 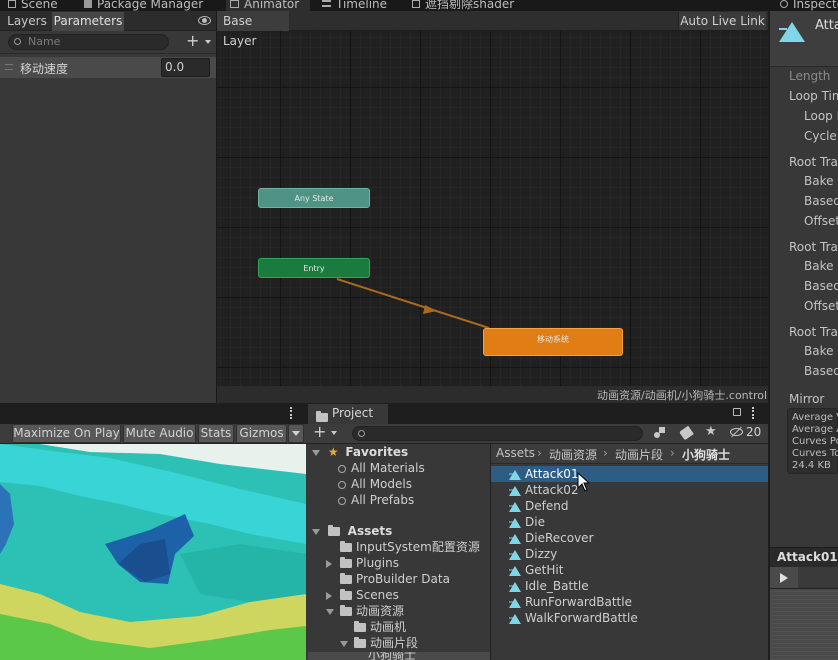 What do you see at coordinates (380, 627) in the screenshot?
I see `tree-animator-folder: 动画机` at bounding box center [380, 627].